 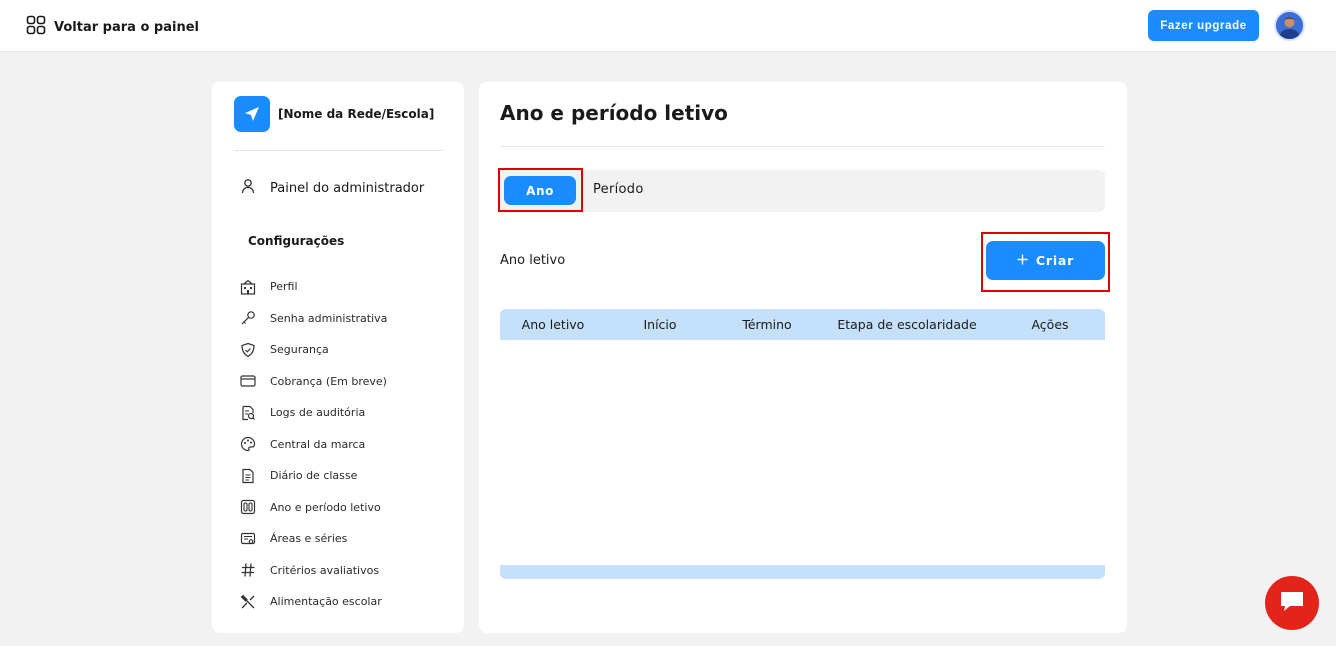 What do you see at coordinates (329, 318) in the screenshot?
I see `sidebar-item-label: Senha administrativa` at bounding box center [329, 318].